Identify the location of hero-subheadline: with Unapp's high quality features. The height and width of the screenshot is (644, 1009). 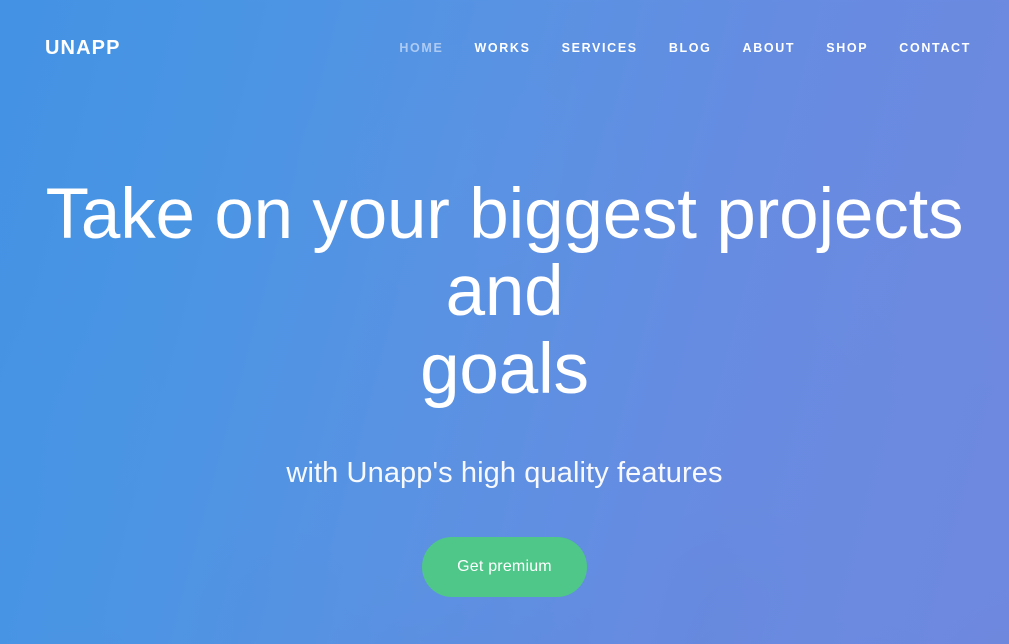
(504, 473).